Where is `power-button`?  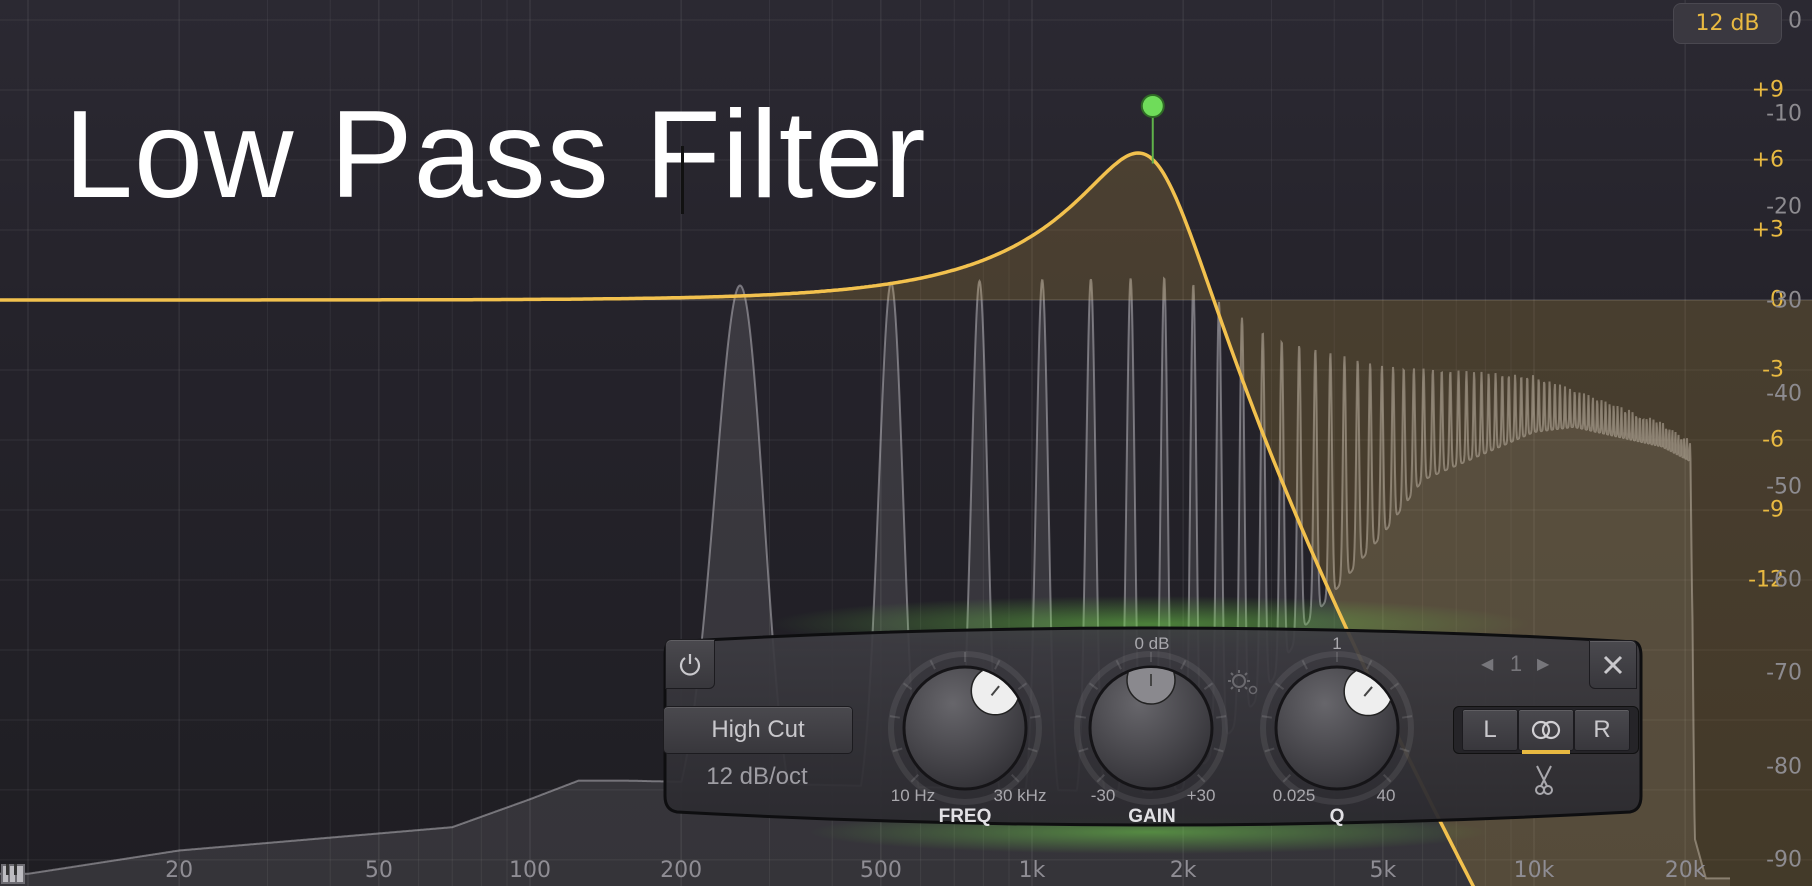 power-button is located at coordinates (690, 664).